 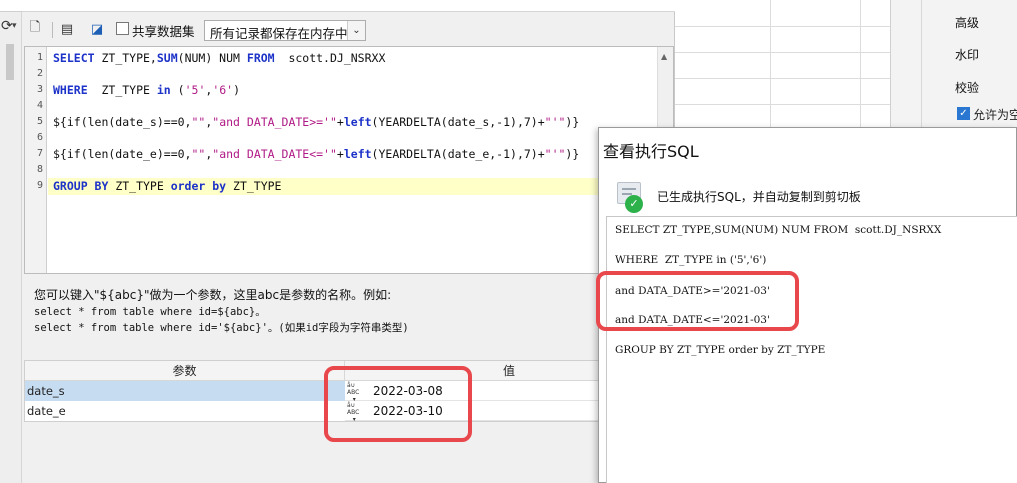 What do you see at coordinates (67, 29) in the screenshot?
I see `save-icon: ▤` at bounding box center [67, 29].